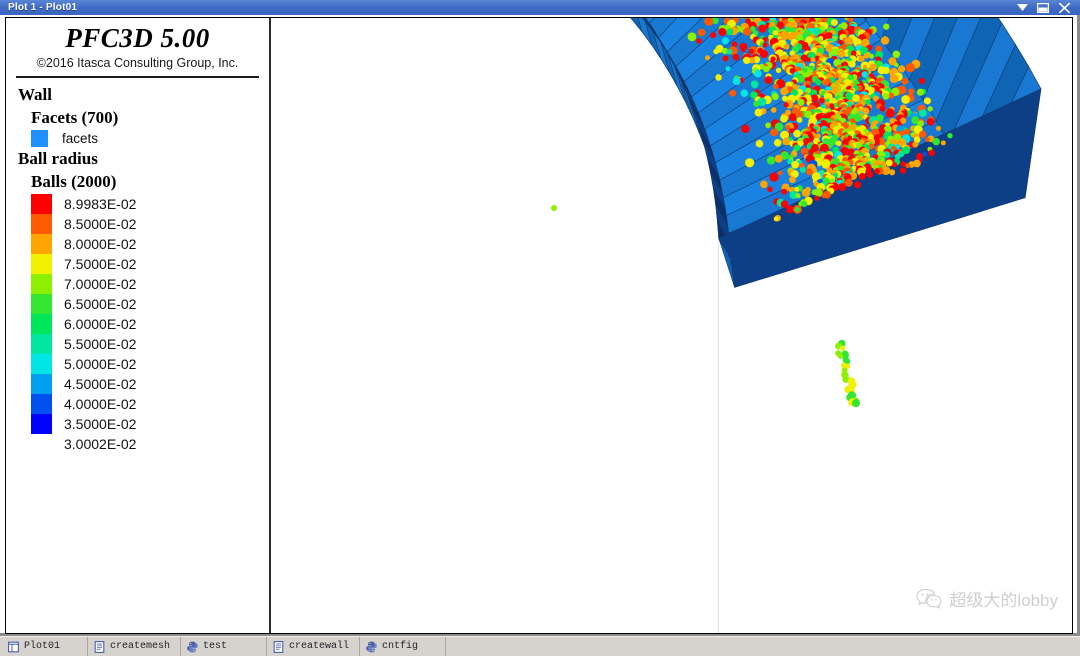 This screenshot has width=1080, height=656. Describe the element at coordinates (100, 264) in the screenshot. I see `colorbar-value-label: 7.5000E-02` at that location.